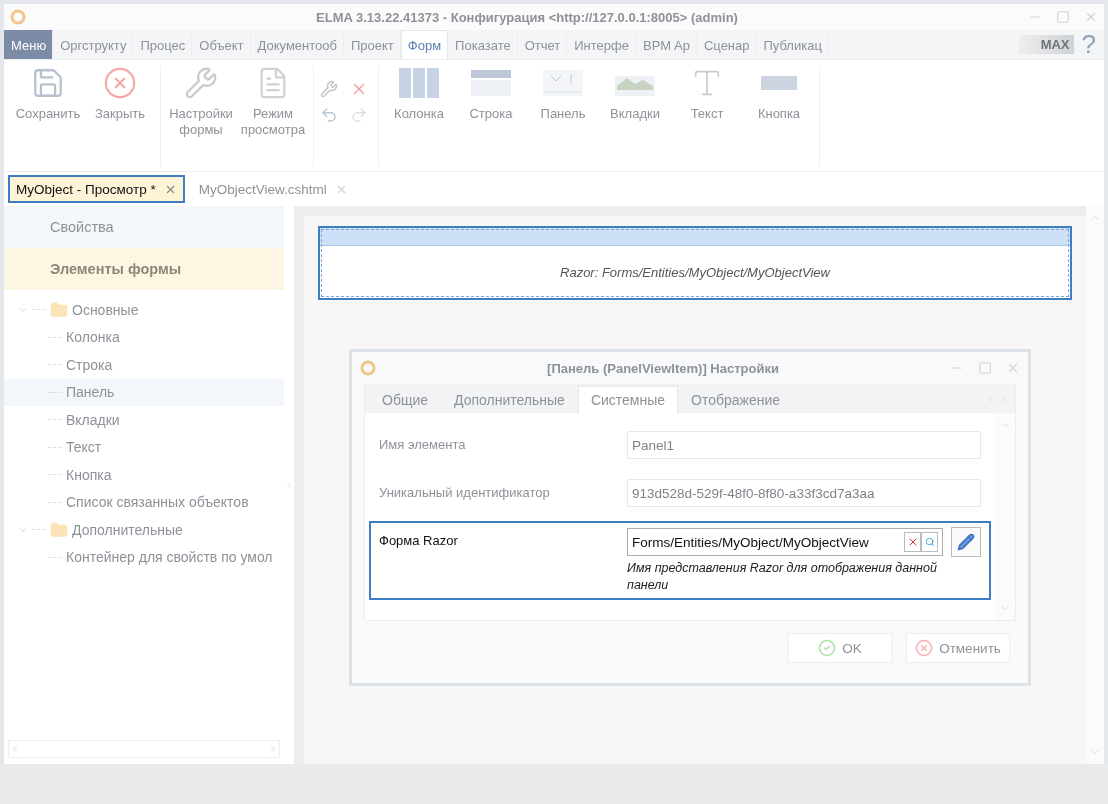 Image resolution: width=1108 pixels, height=804 pixels. Describe the element at coordinates (144, 447) in the screenshot. I see `tree-item: Текст` at that location.